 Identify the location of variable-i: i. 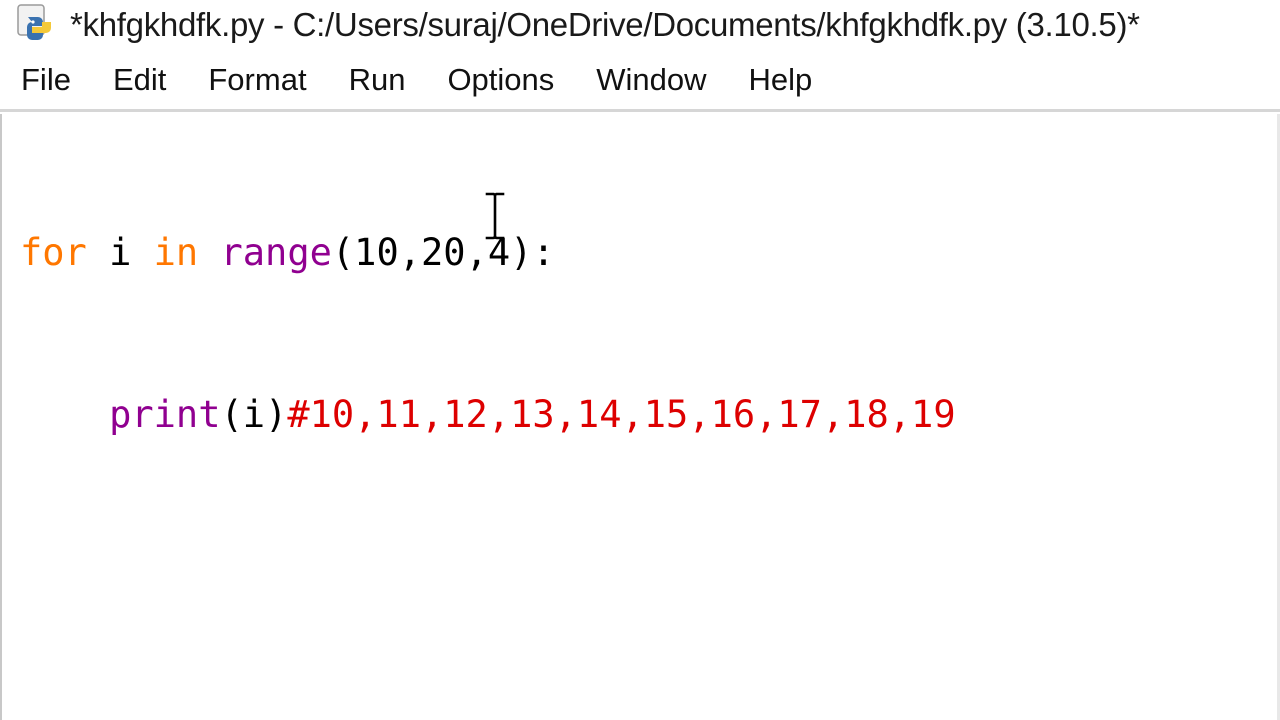
(120, 252).